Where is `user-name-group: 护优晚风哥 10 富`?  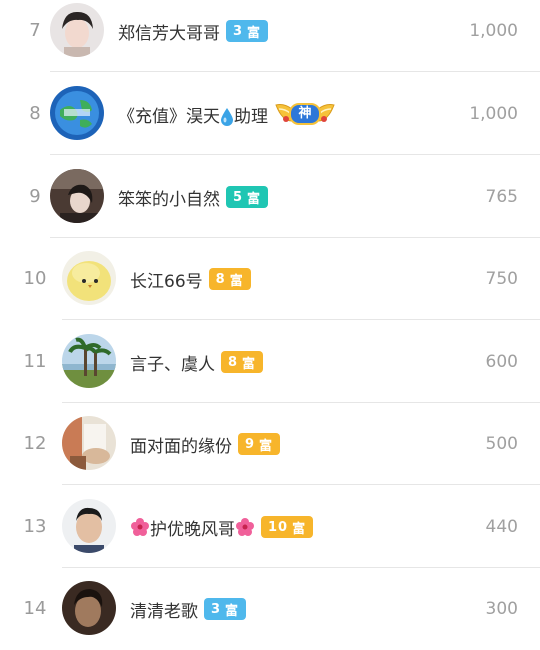
user-name-group: 护优晚风哥 10 富 is located at coordinates (222, 527).